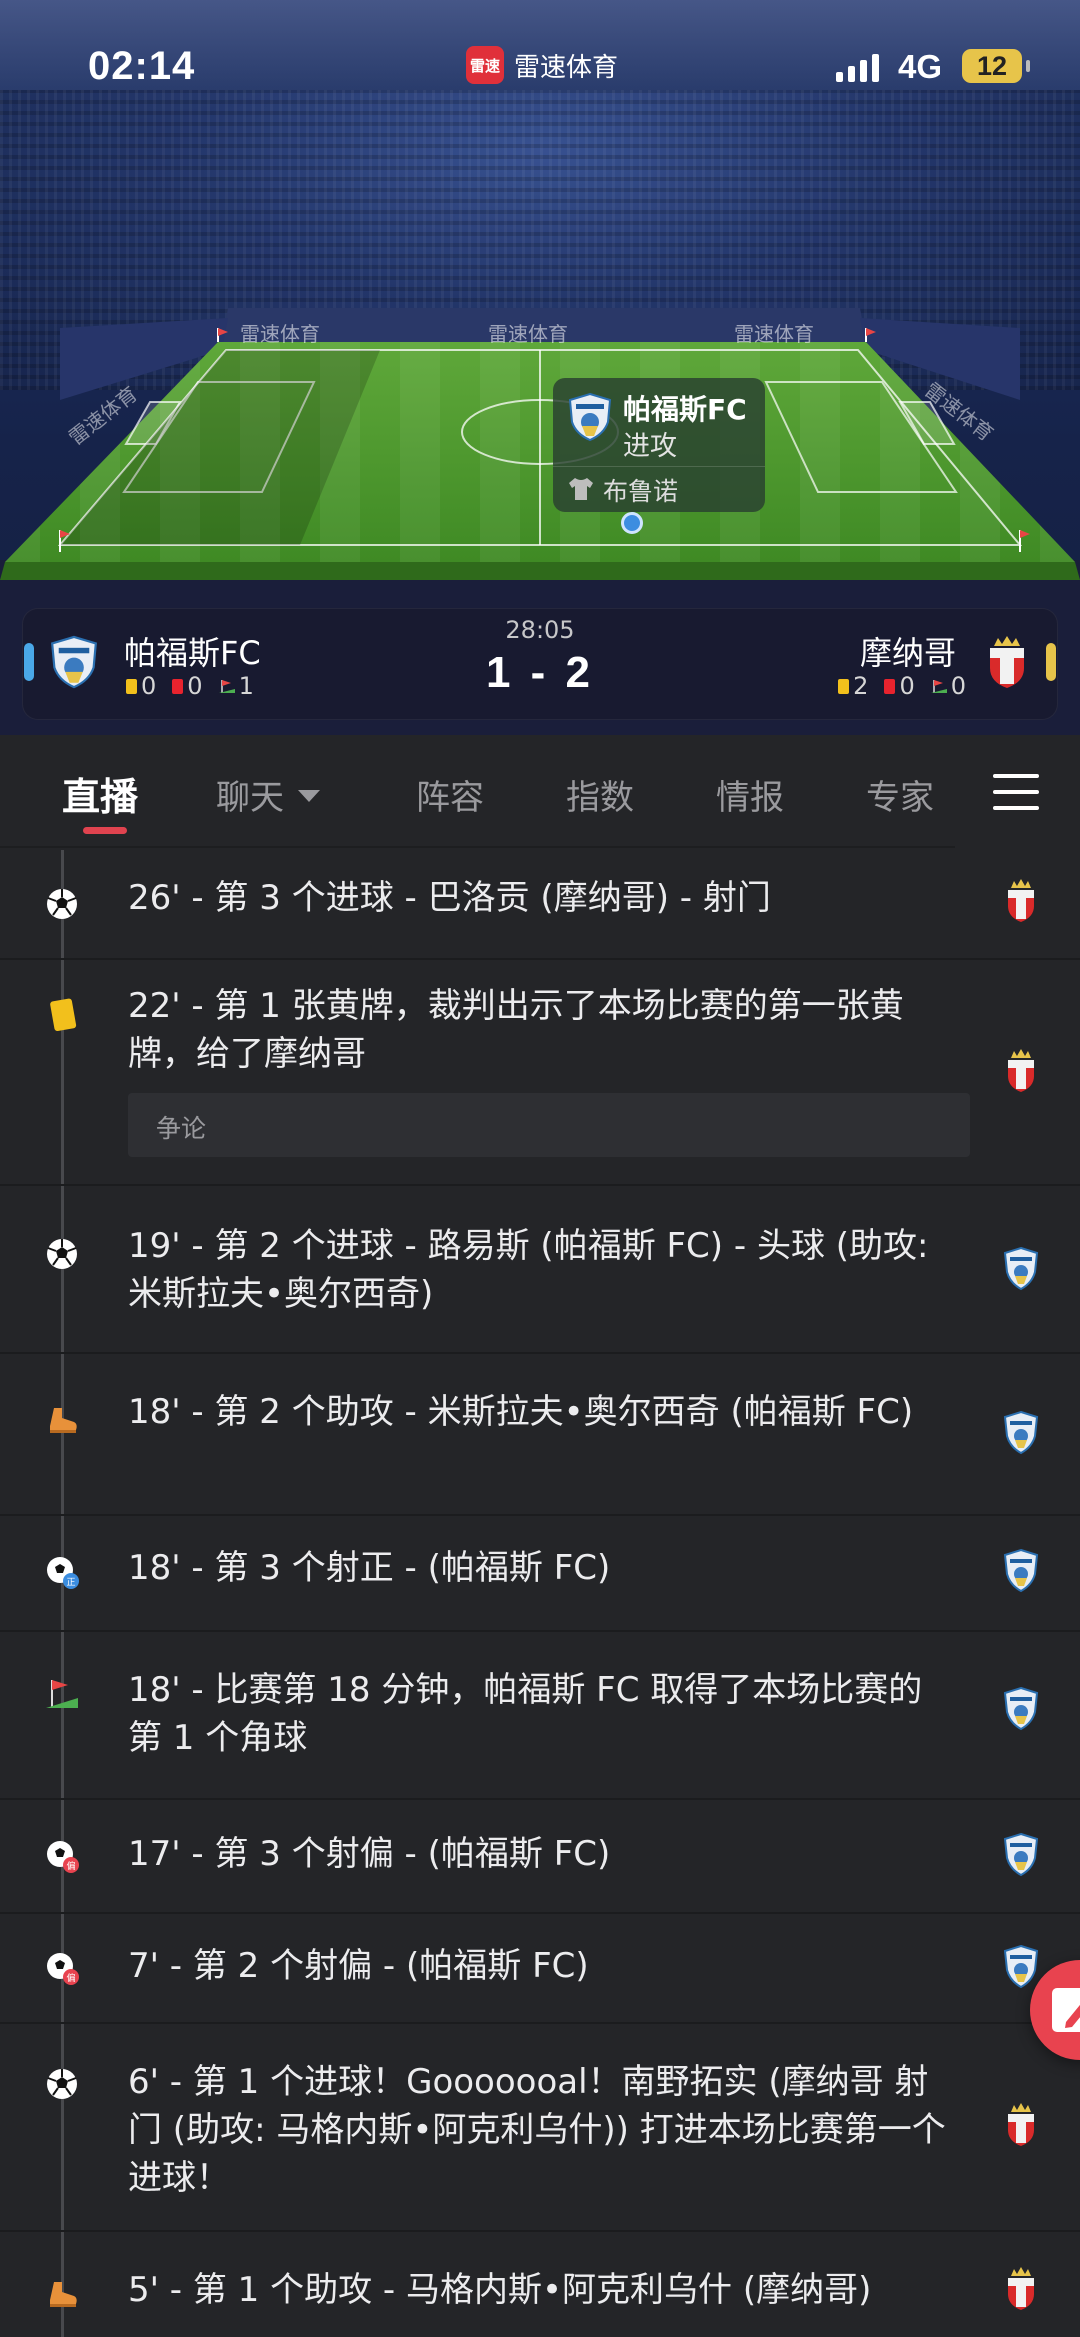  What do you see at coordinates (540, 630) in the screenshot?
I see `match-clock: 28:05` at bounding box center [540, 630].